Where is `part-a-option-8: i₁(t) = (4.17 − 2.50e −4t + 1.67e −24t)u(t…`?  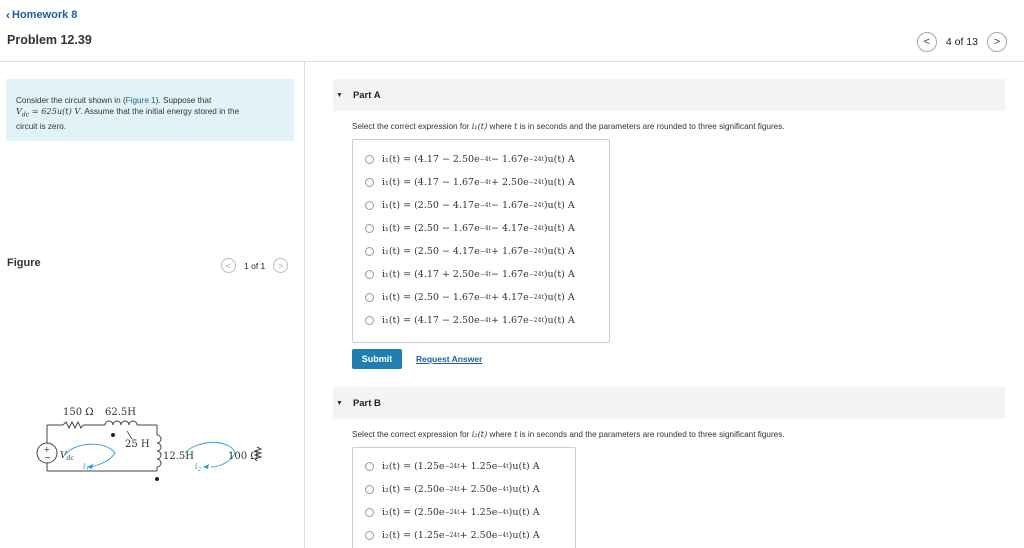 part-a-option-8: i₁(t) = (4.17 − 2.50e −4t + 1.67e −24t)u(t… is located at coordinates (470, 320).